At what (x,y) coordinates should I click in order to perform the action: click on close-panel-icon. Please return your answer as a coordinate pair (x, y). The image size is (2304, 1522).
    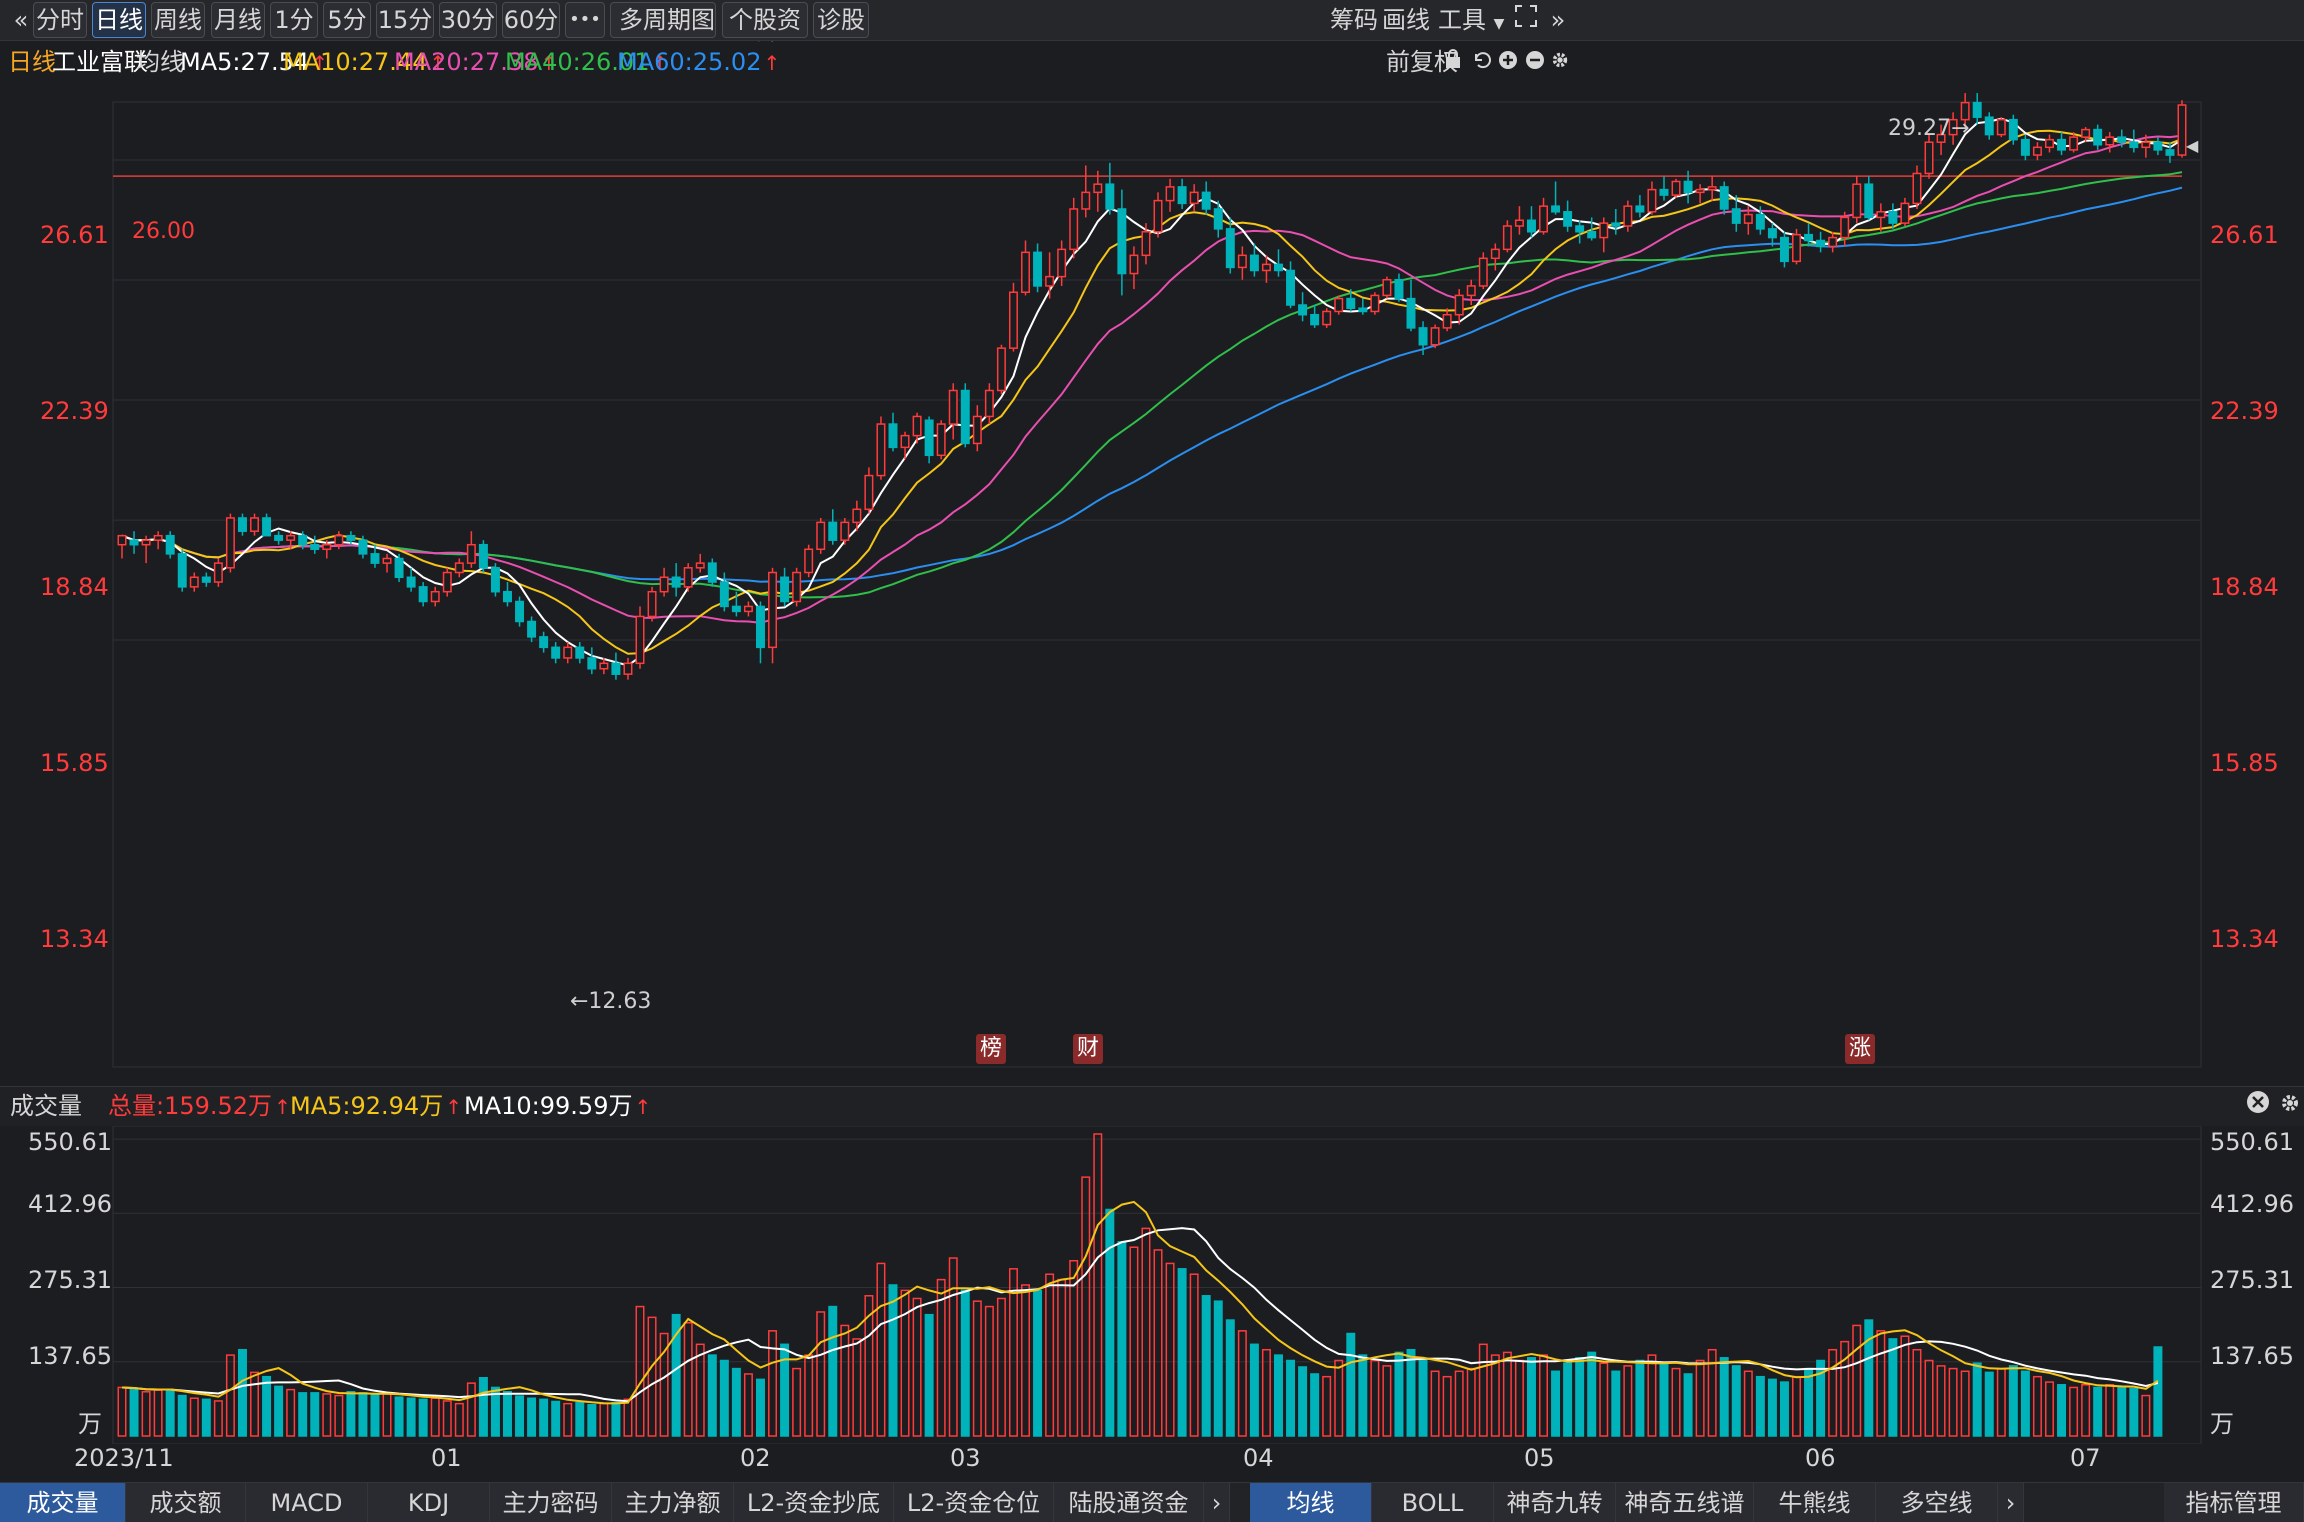
    Looking at the image, I should click on (2258, 1106).